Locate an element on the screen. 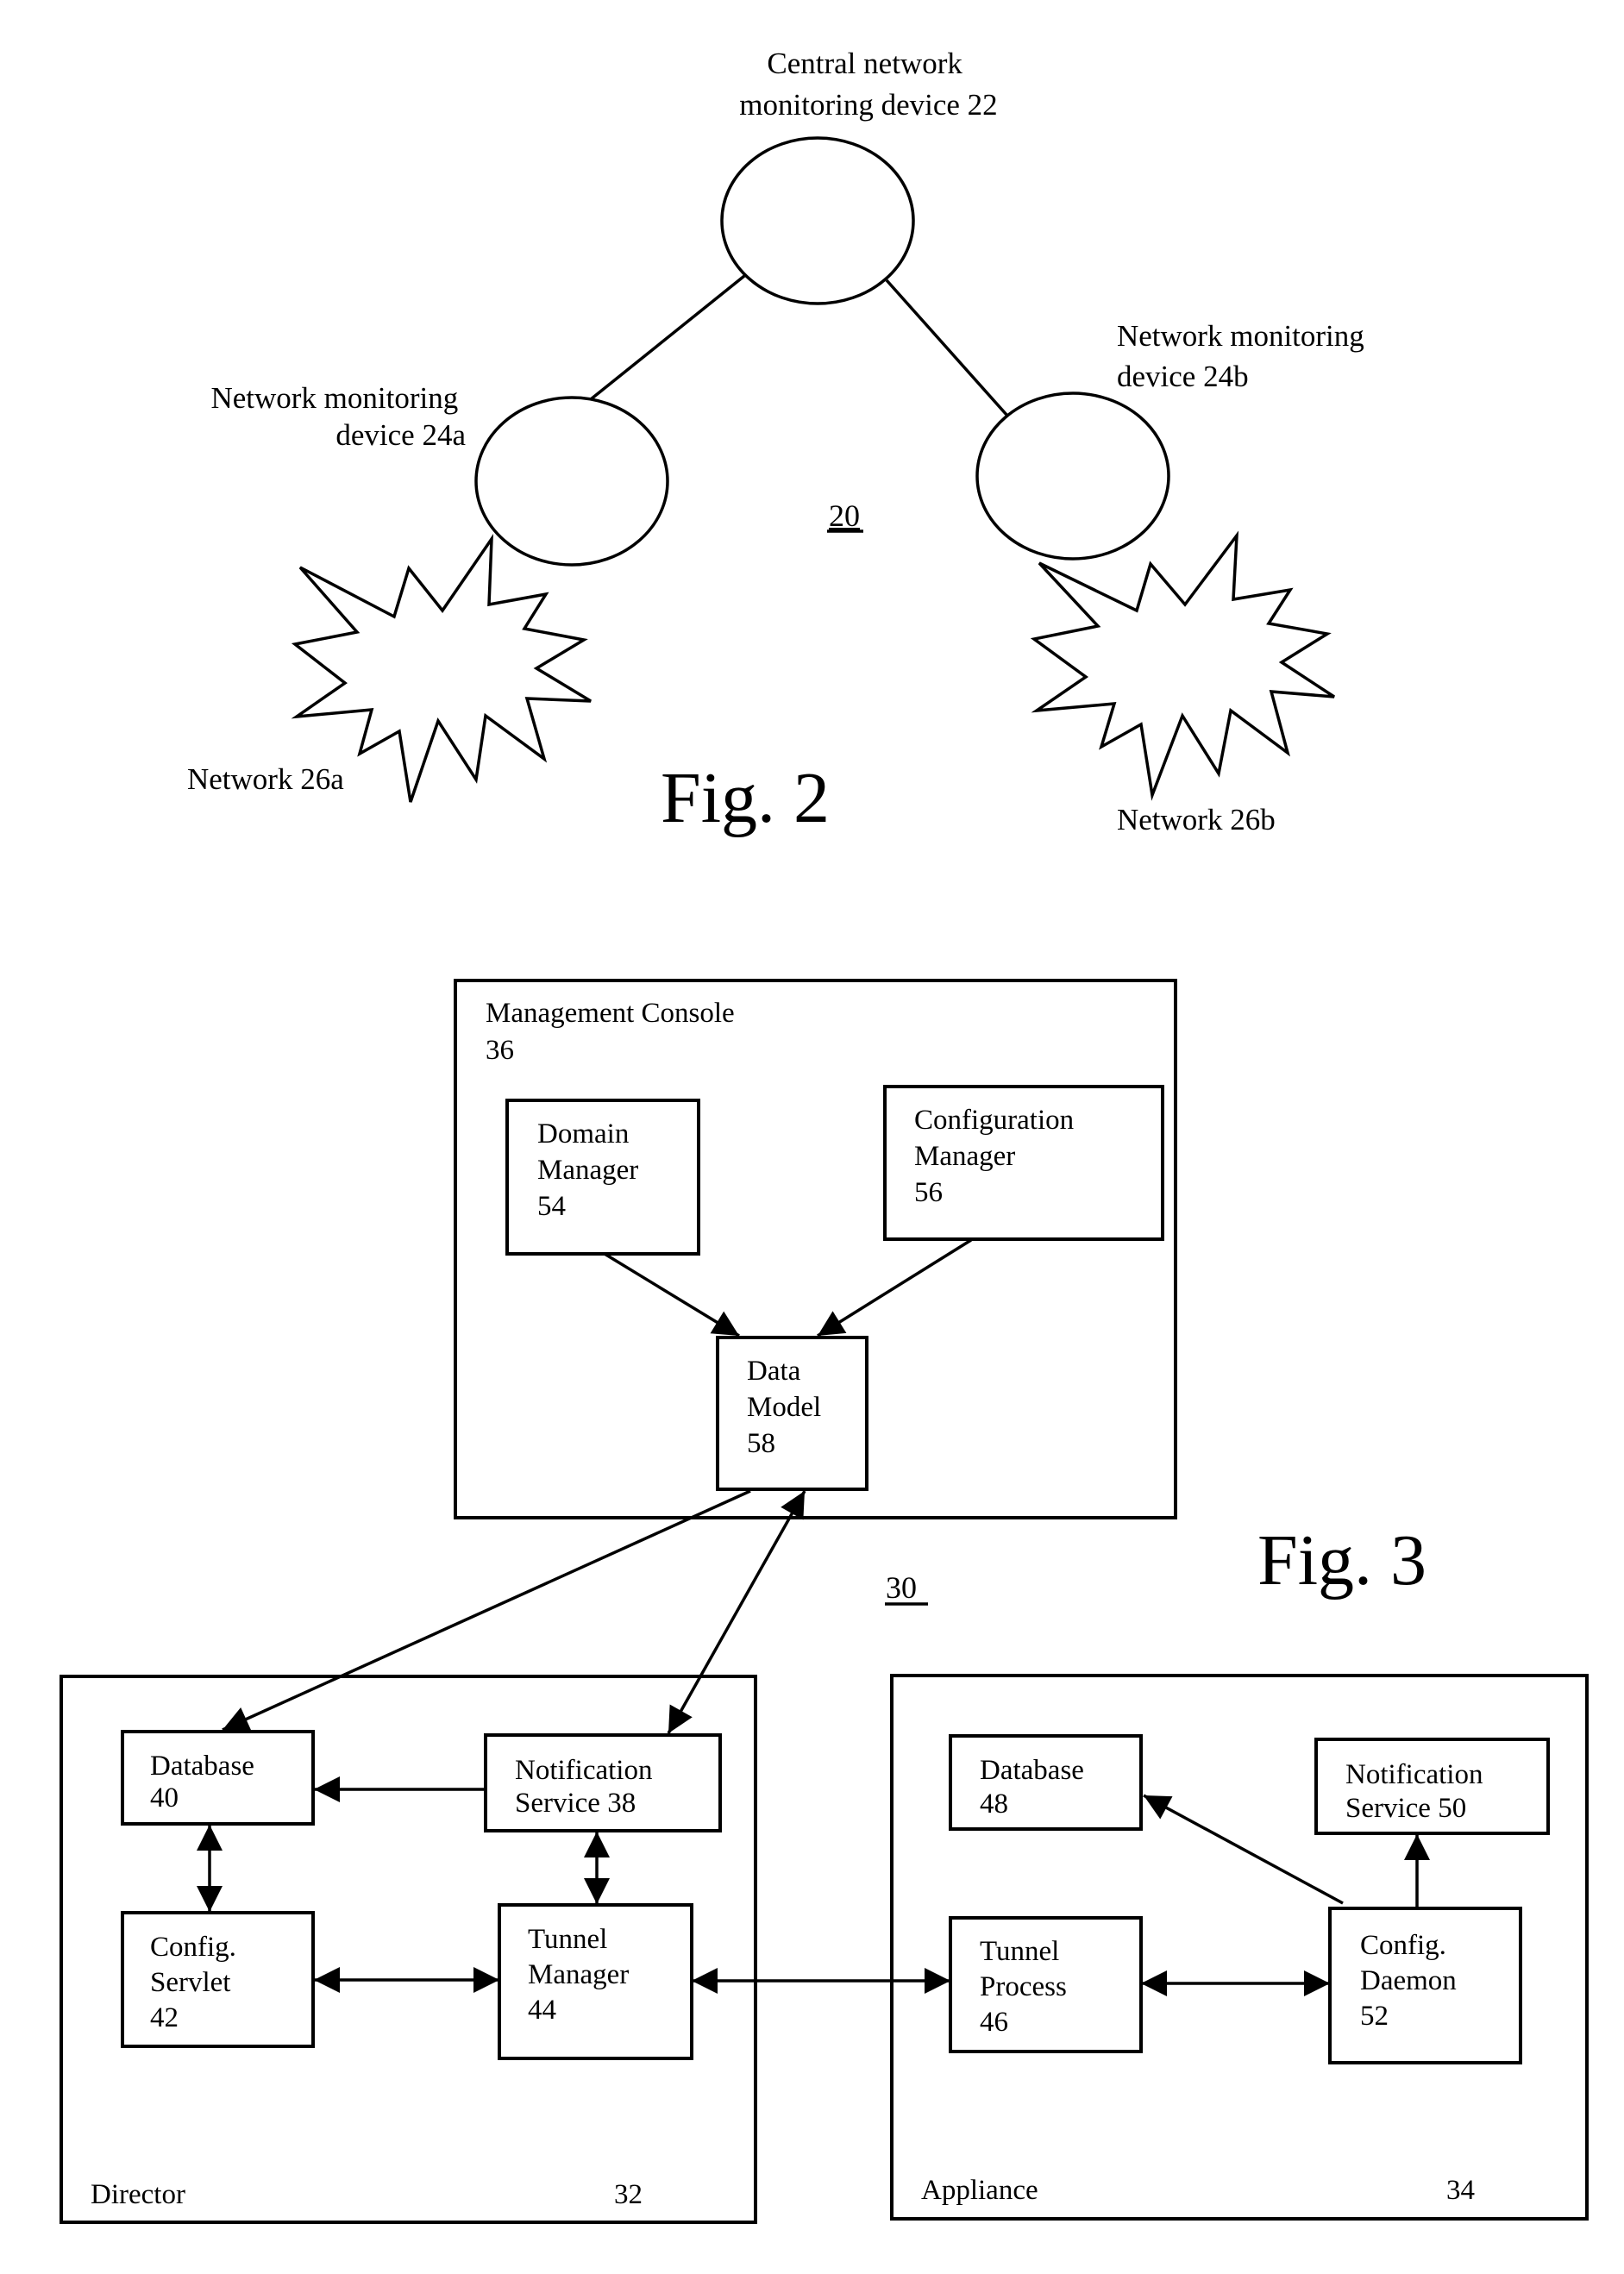 The image size is (1624, 2274). central-device-label-line2: monitoring device 22 is located at coordinates (868, 105).